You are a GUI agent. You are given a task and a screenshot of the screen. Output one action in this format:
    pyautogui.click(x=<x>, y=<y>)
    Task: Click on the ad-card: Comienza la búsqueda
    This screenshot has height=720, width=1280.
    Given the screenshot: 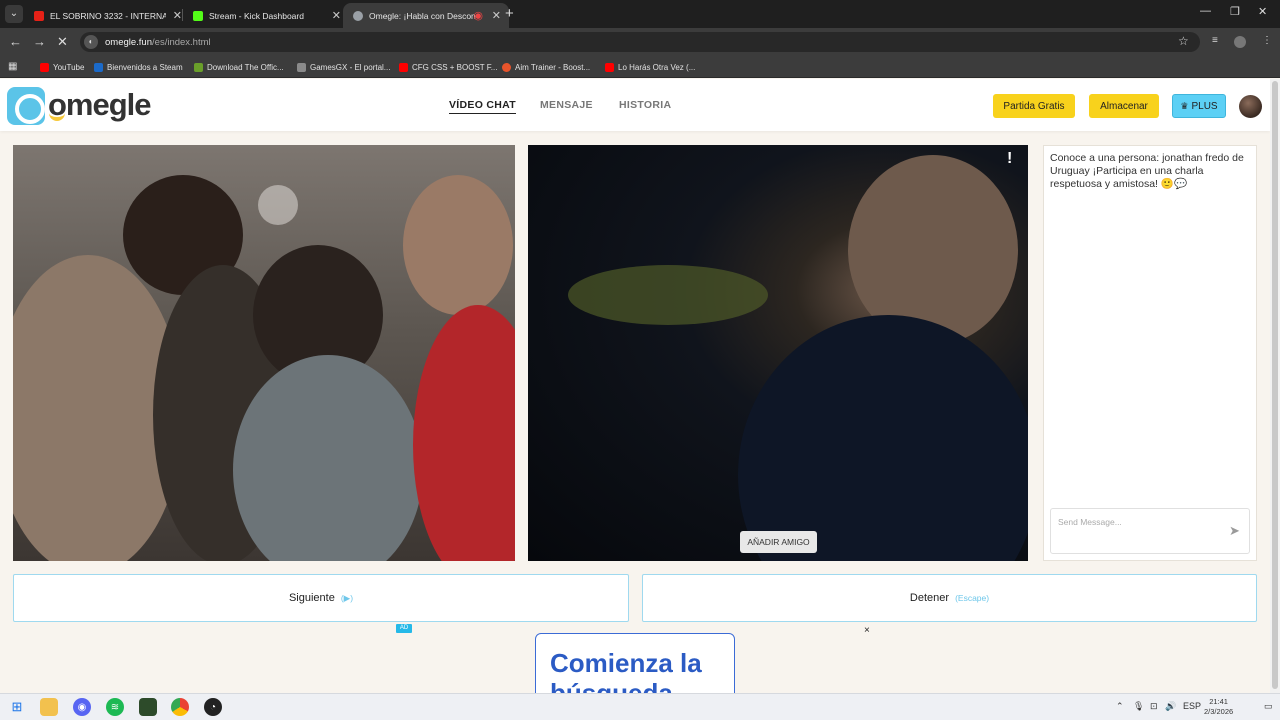 What is the action you would take?
    pyautogui.click(x=635, y=663)
    